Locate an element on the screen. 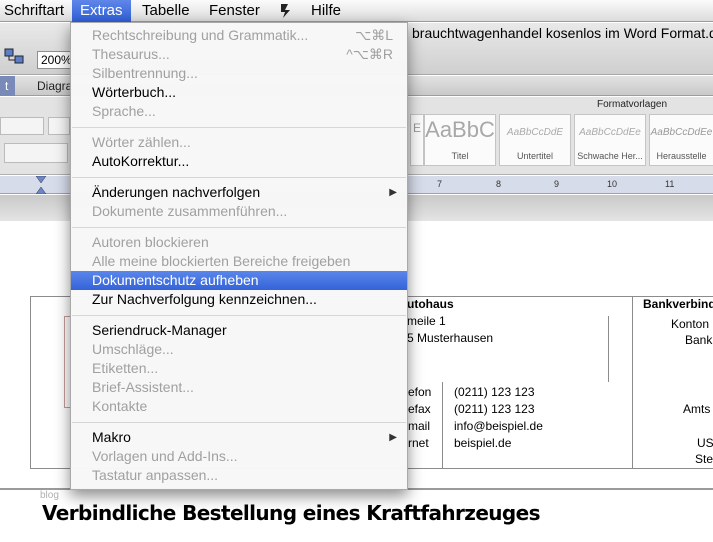  bank-line: Amts is located at coordinates (697, 409).